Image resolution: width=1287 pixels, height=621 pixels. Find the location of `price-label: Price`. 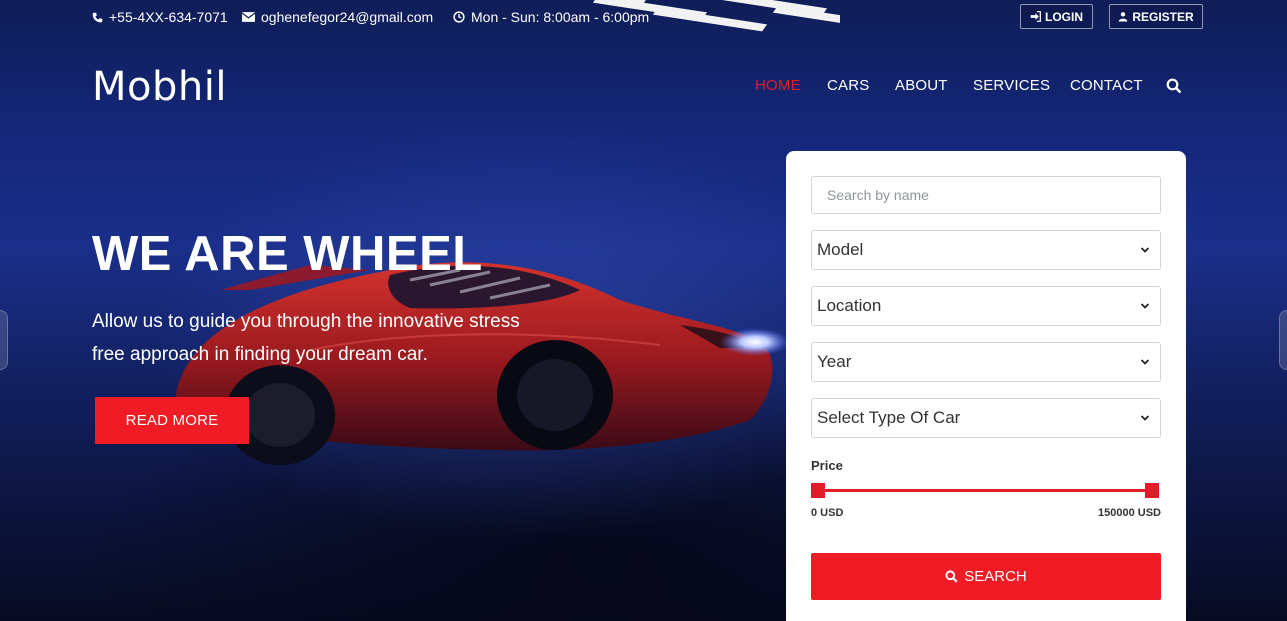

price-label: Price is located at coordinates (827, 465).